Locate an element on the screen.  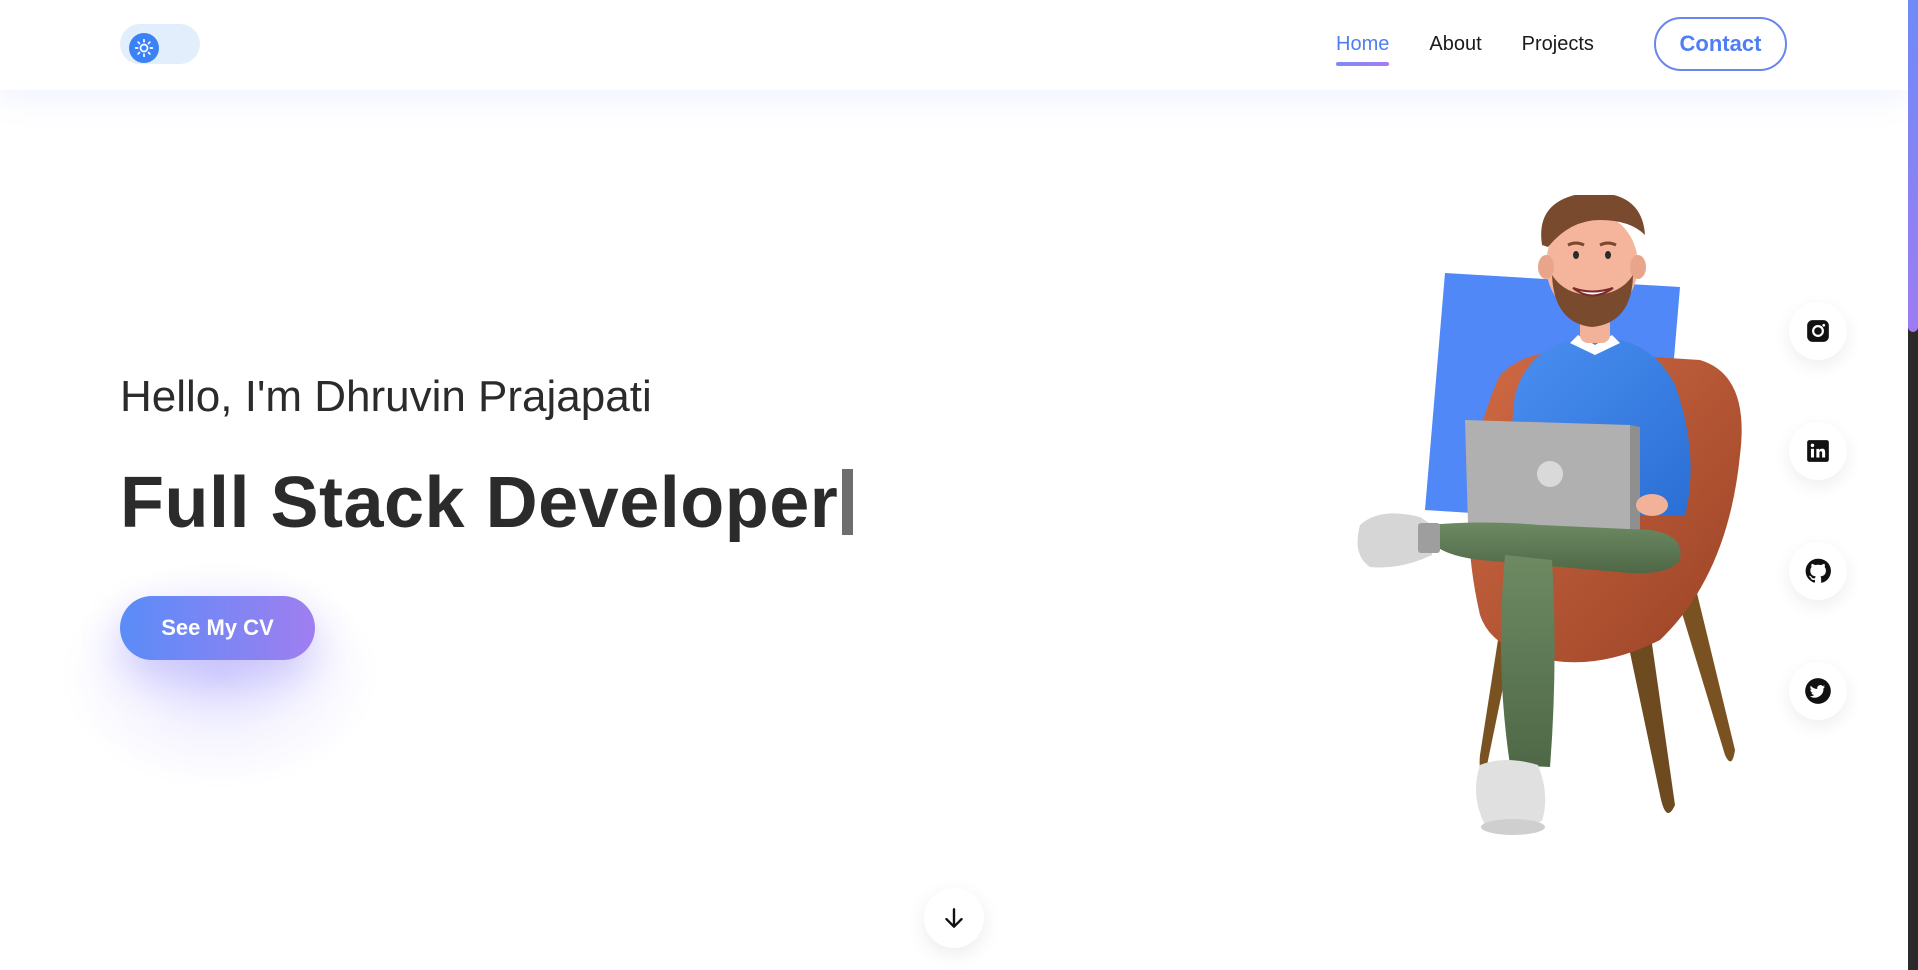
instagram-icon is located at coordinates (1818, 331).